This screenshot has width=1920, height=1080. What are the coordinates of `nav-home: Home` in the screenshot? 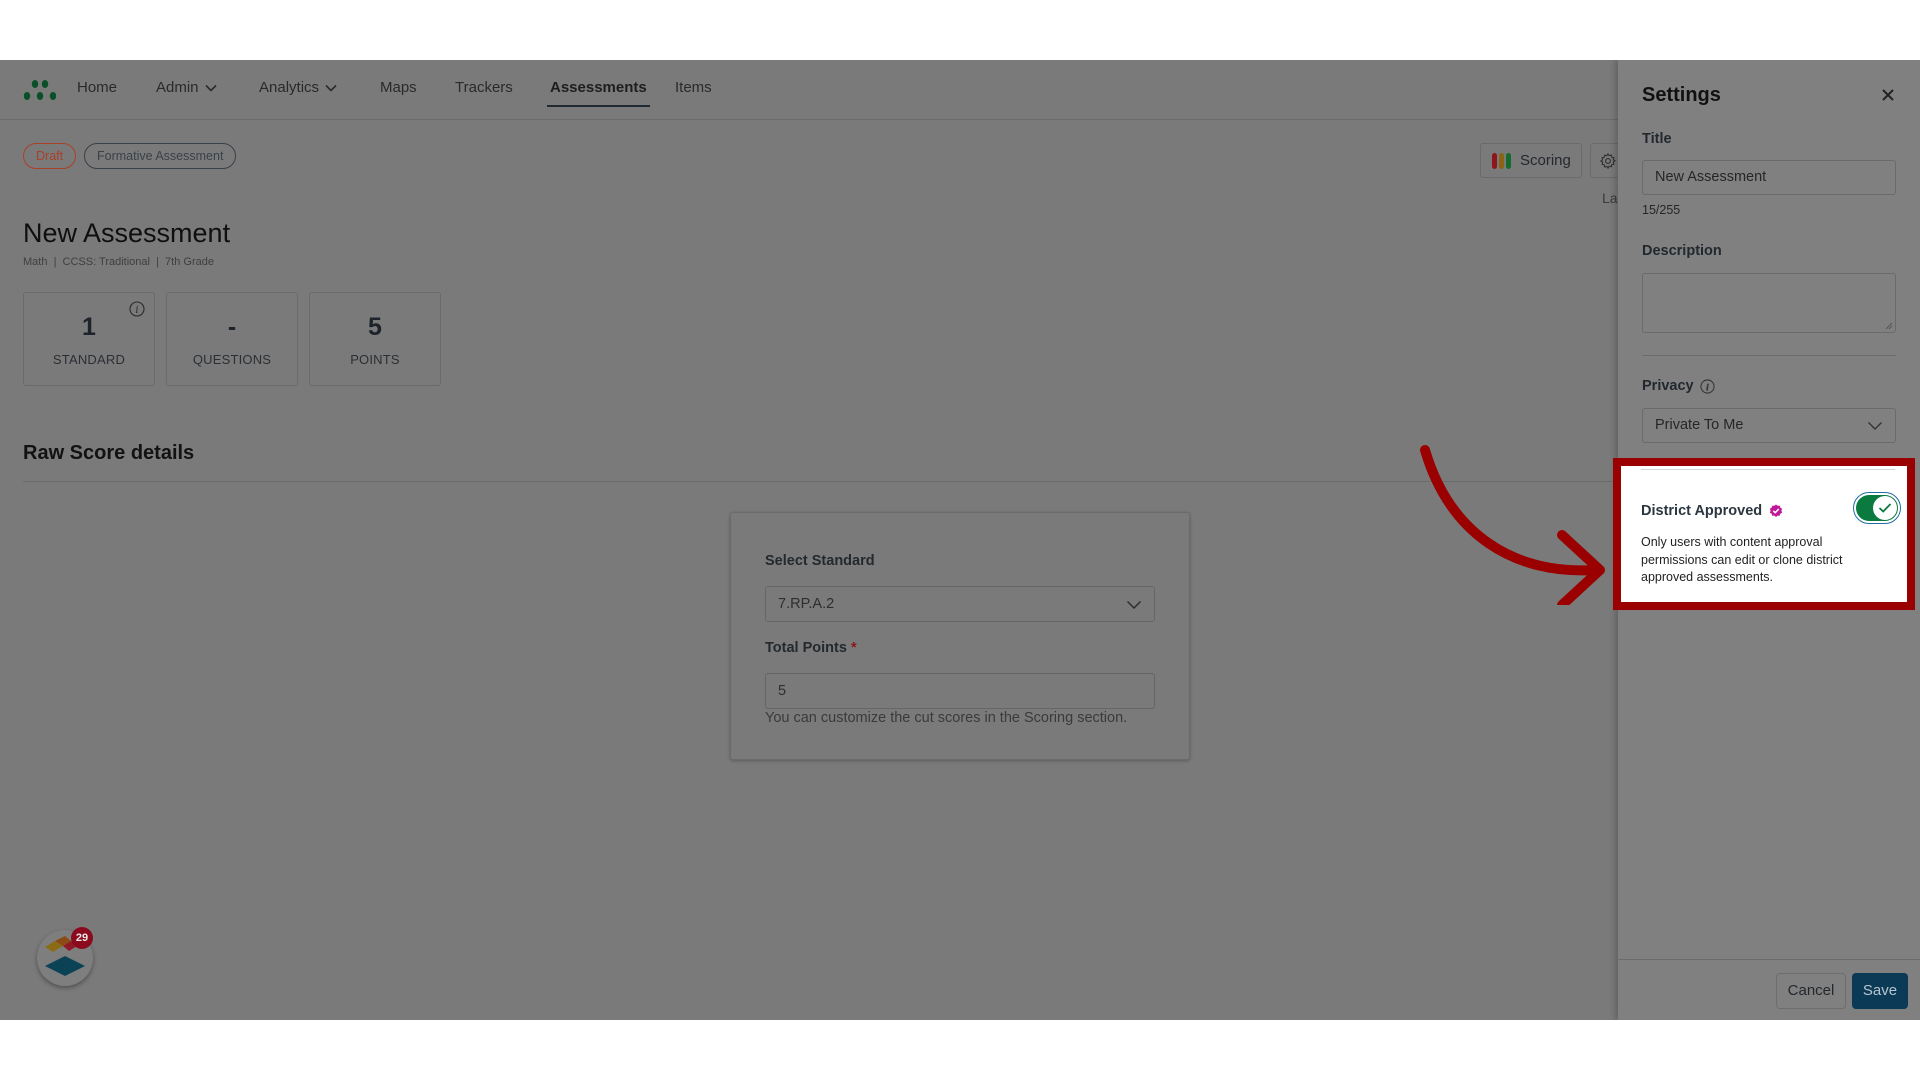 It's located at (97, 87).